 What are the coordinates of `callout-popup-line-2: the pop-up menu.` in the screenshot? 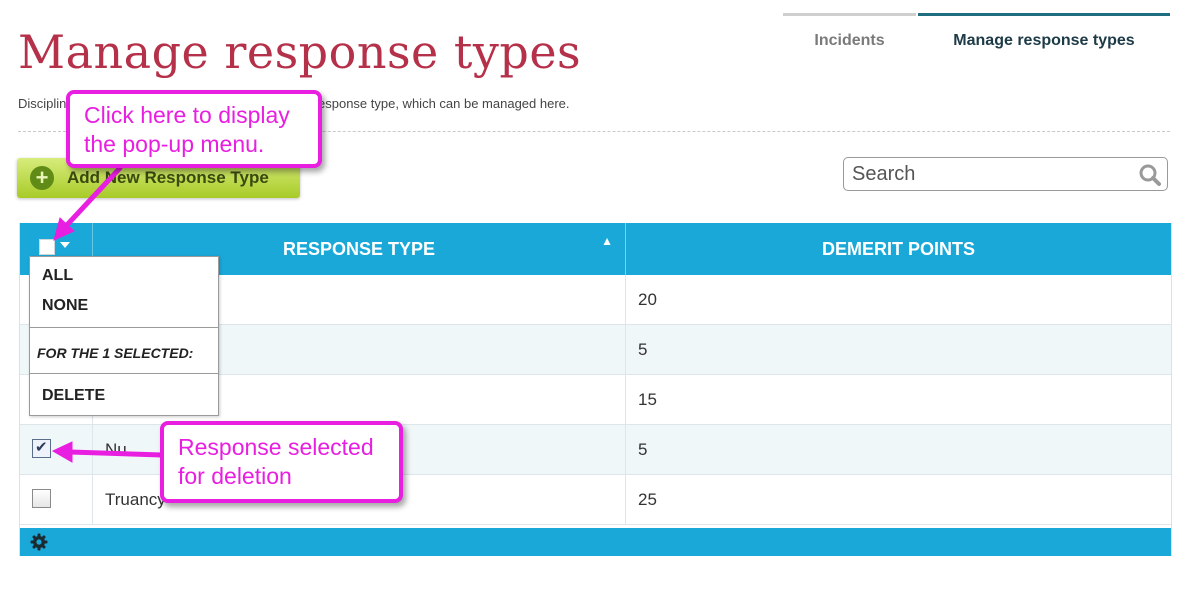 It's located at (174, 144).